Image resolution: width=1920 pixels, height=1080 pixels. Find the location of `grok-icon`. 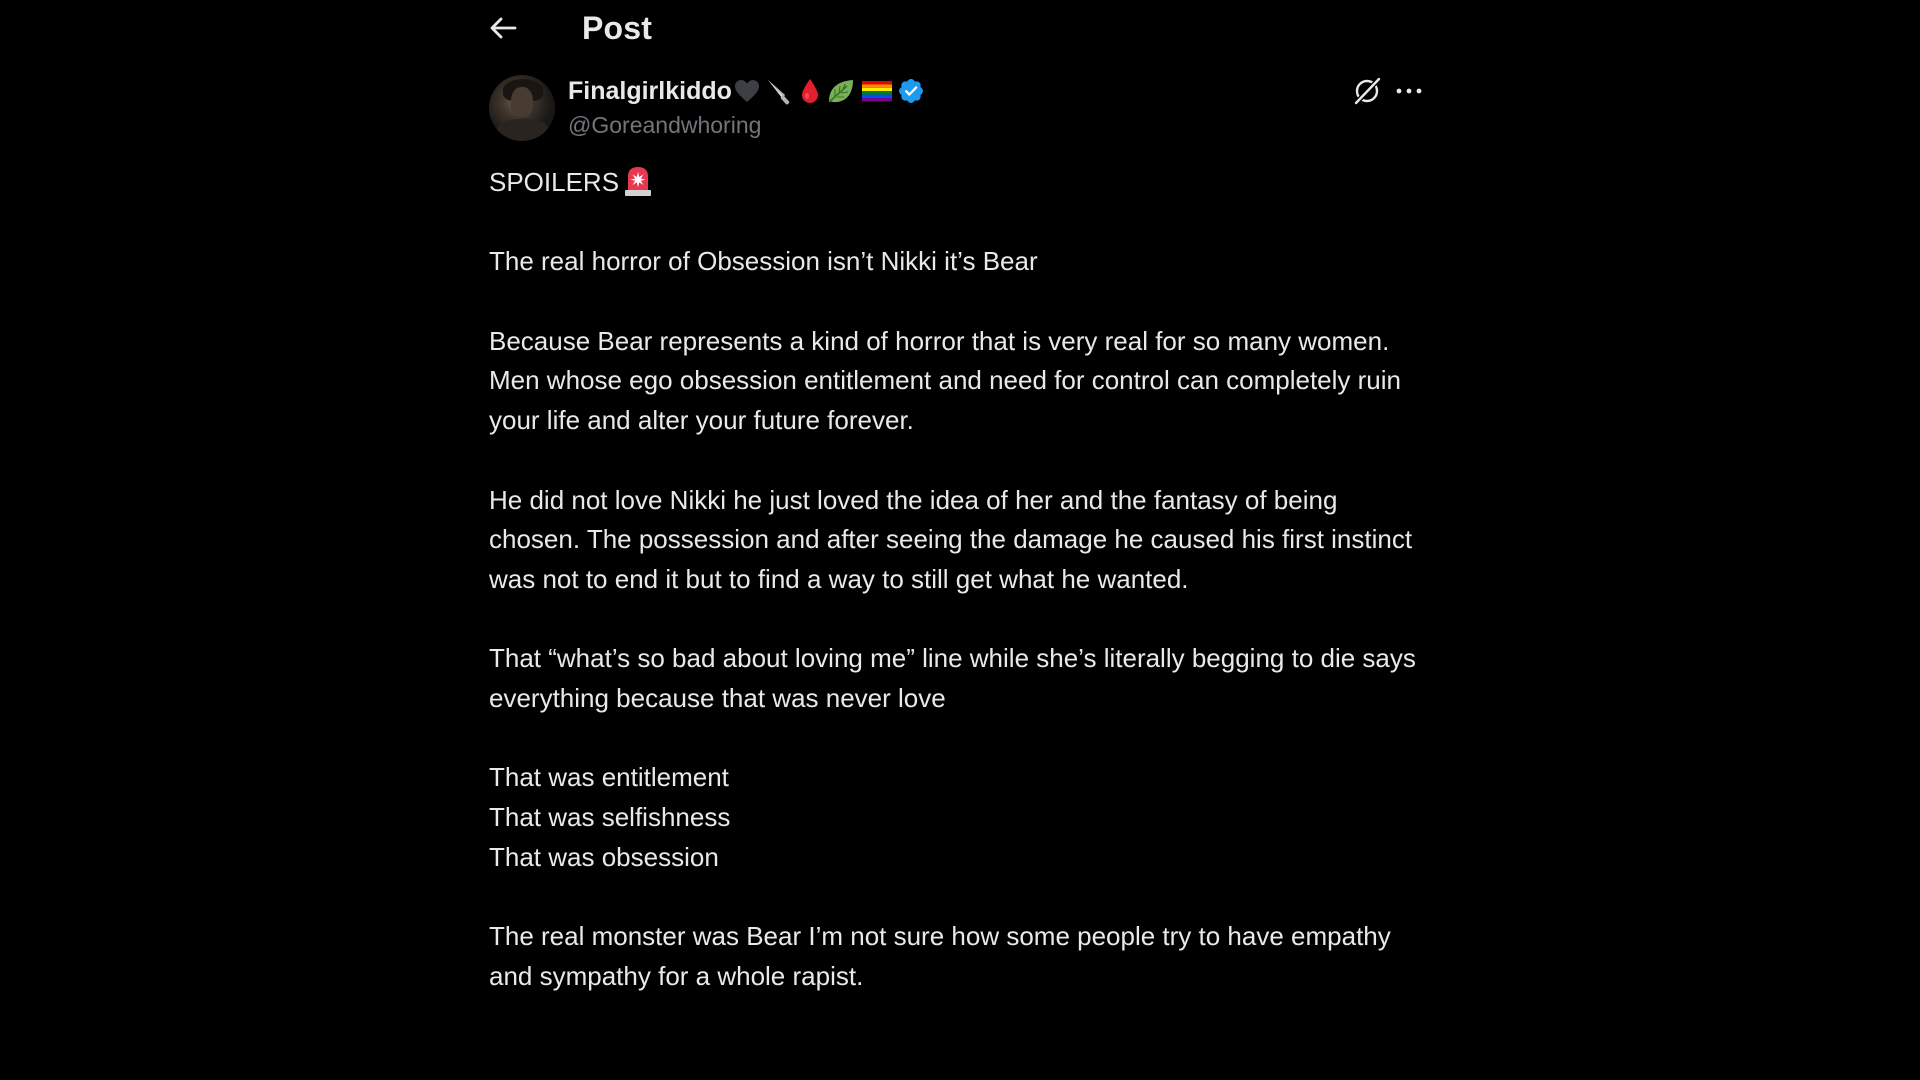

grok-icon is located at coordinates (1367, 91).